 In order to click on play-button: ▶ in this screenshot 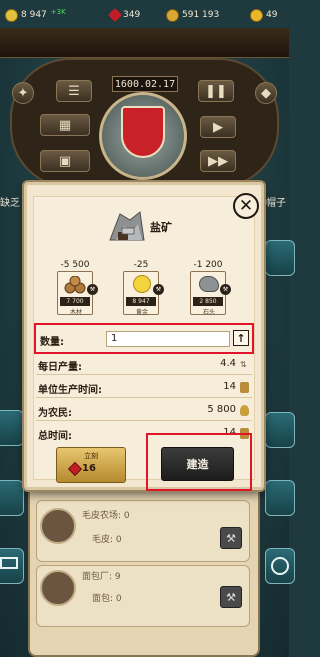, I will do `click(218, 127)`.